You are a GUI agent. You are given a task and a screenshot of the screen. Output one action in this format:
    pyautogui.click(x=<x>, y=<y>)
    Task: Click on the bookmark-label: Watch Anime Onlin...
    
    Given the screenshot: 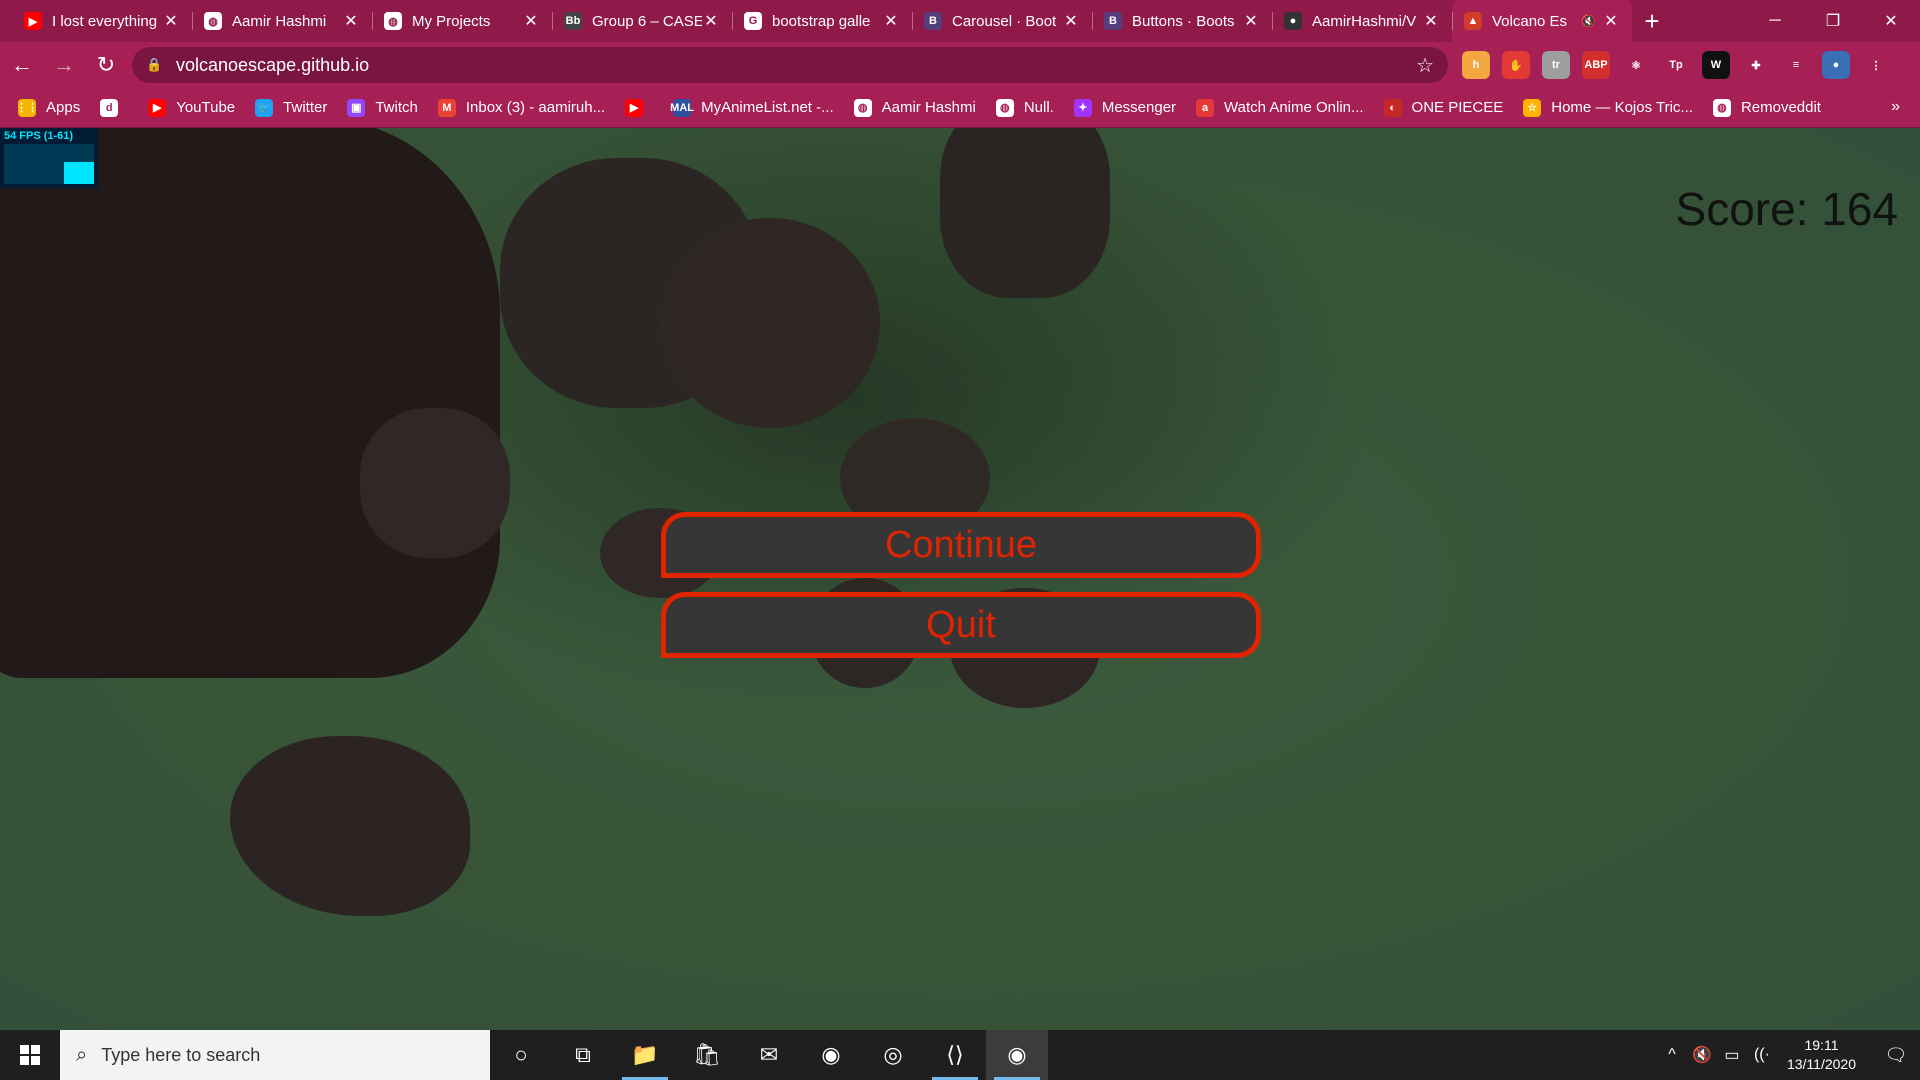 What is the action you would take?
    pyautogui.click(x=1294, y=107)
    